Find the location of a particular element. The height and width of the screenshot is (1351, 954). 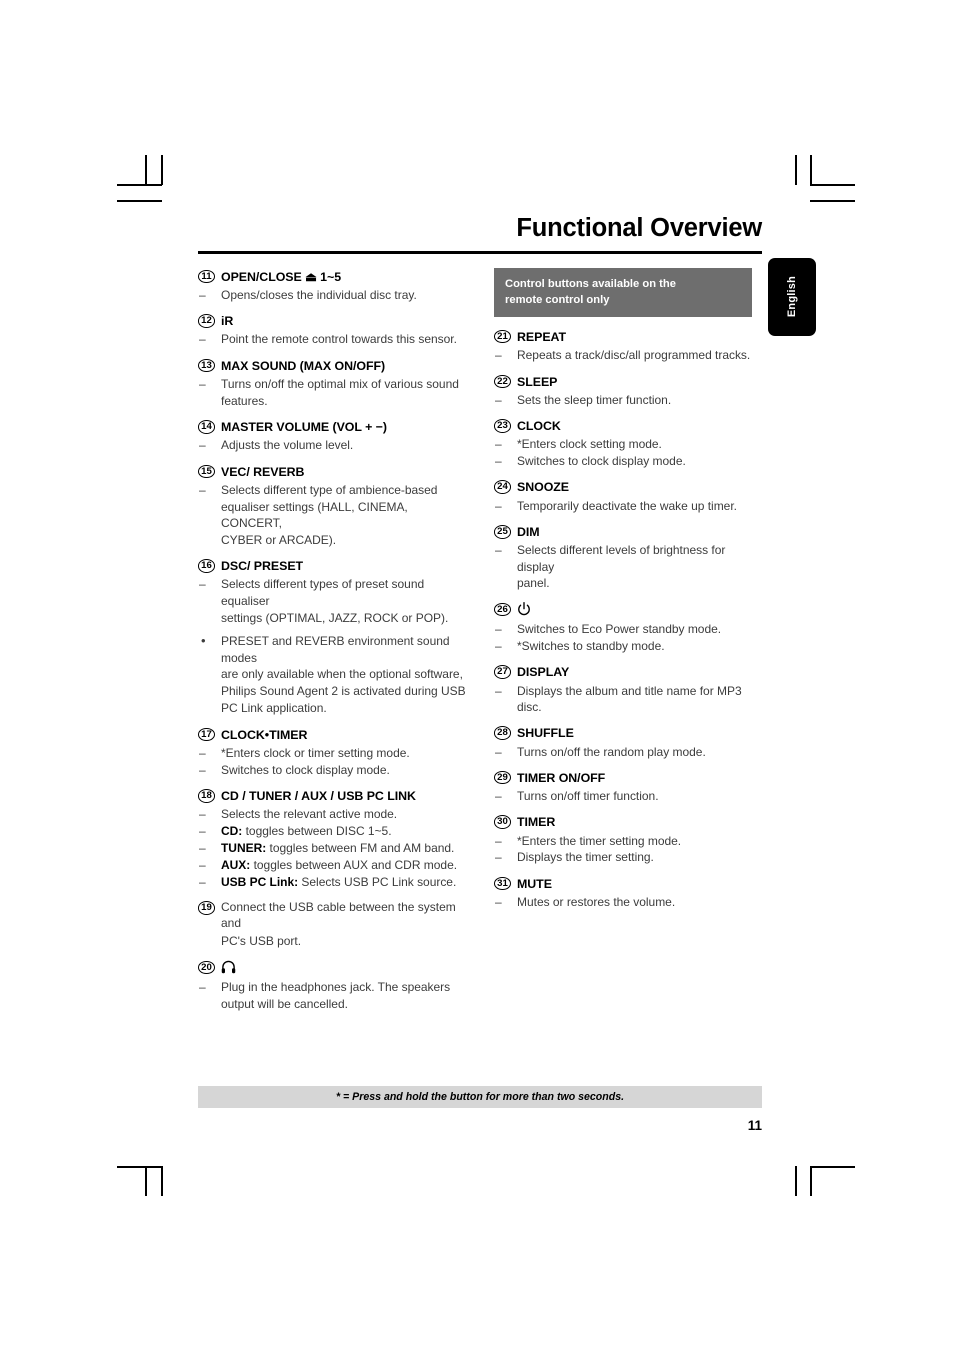

crop-mark-bottom-right-v2 is located at coordinates (811, 1181).